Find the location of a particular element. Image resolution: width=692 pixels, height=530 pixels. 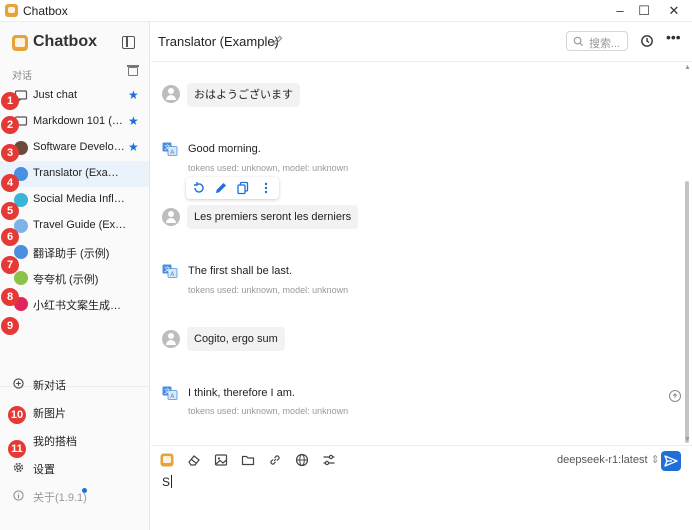

message-input-value: S is located at coordinates (166, 482).